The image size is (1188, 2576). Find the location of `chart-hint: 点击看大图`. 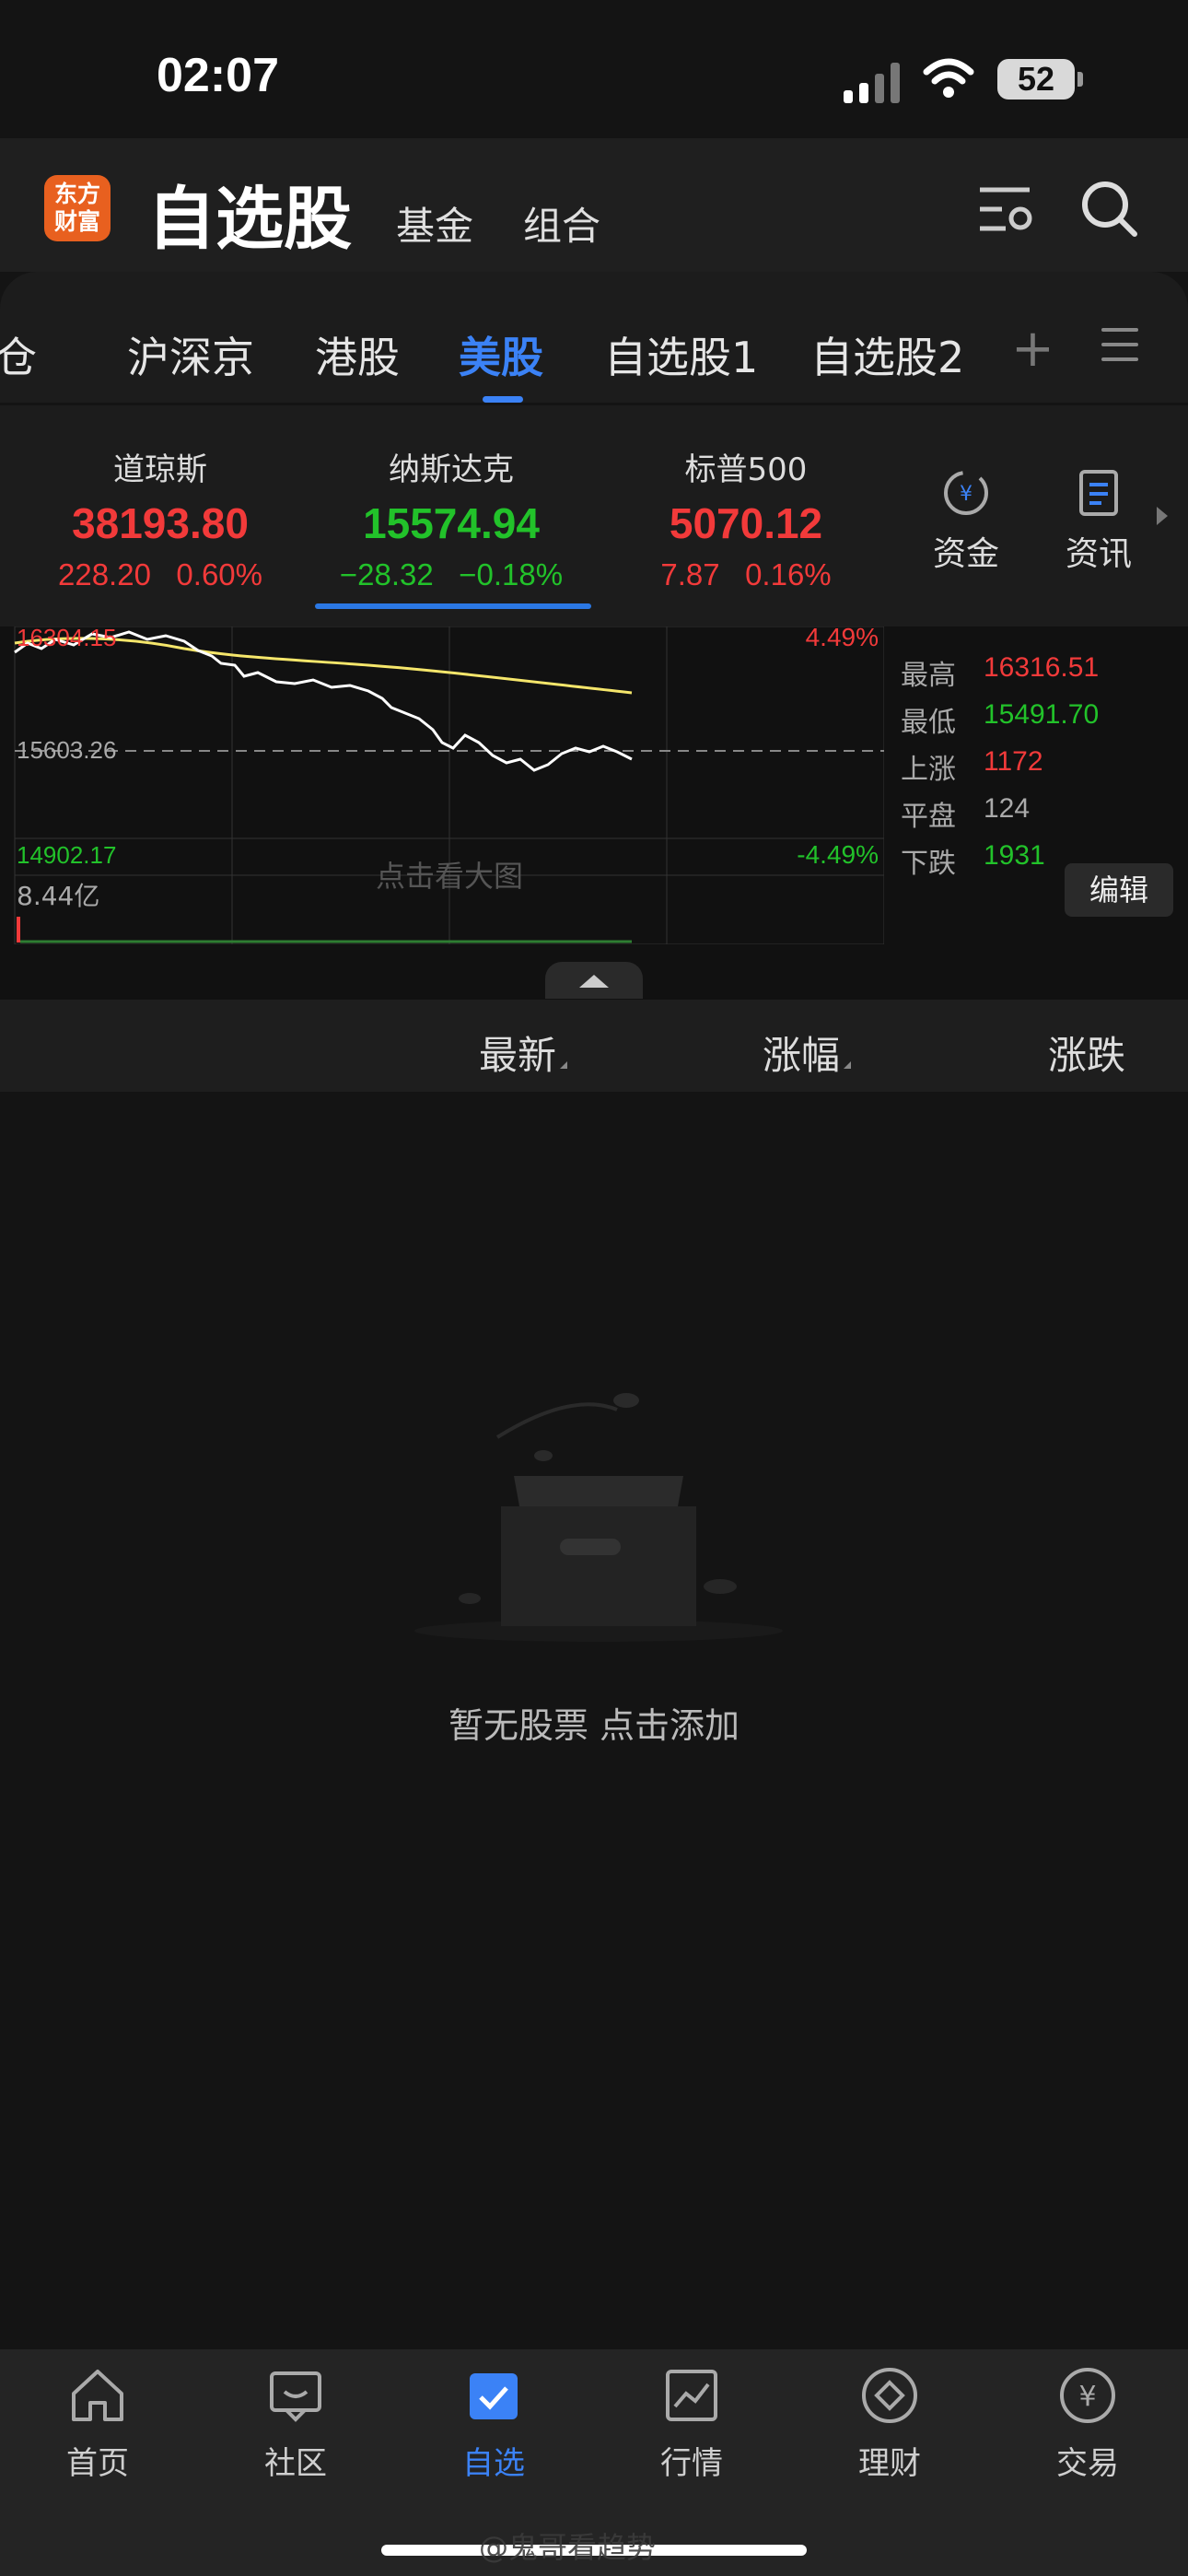

chart-hint: 点击看大图 is located at coordinates (449, 876).